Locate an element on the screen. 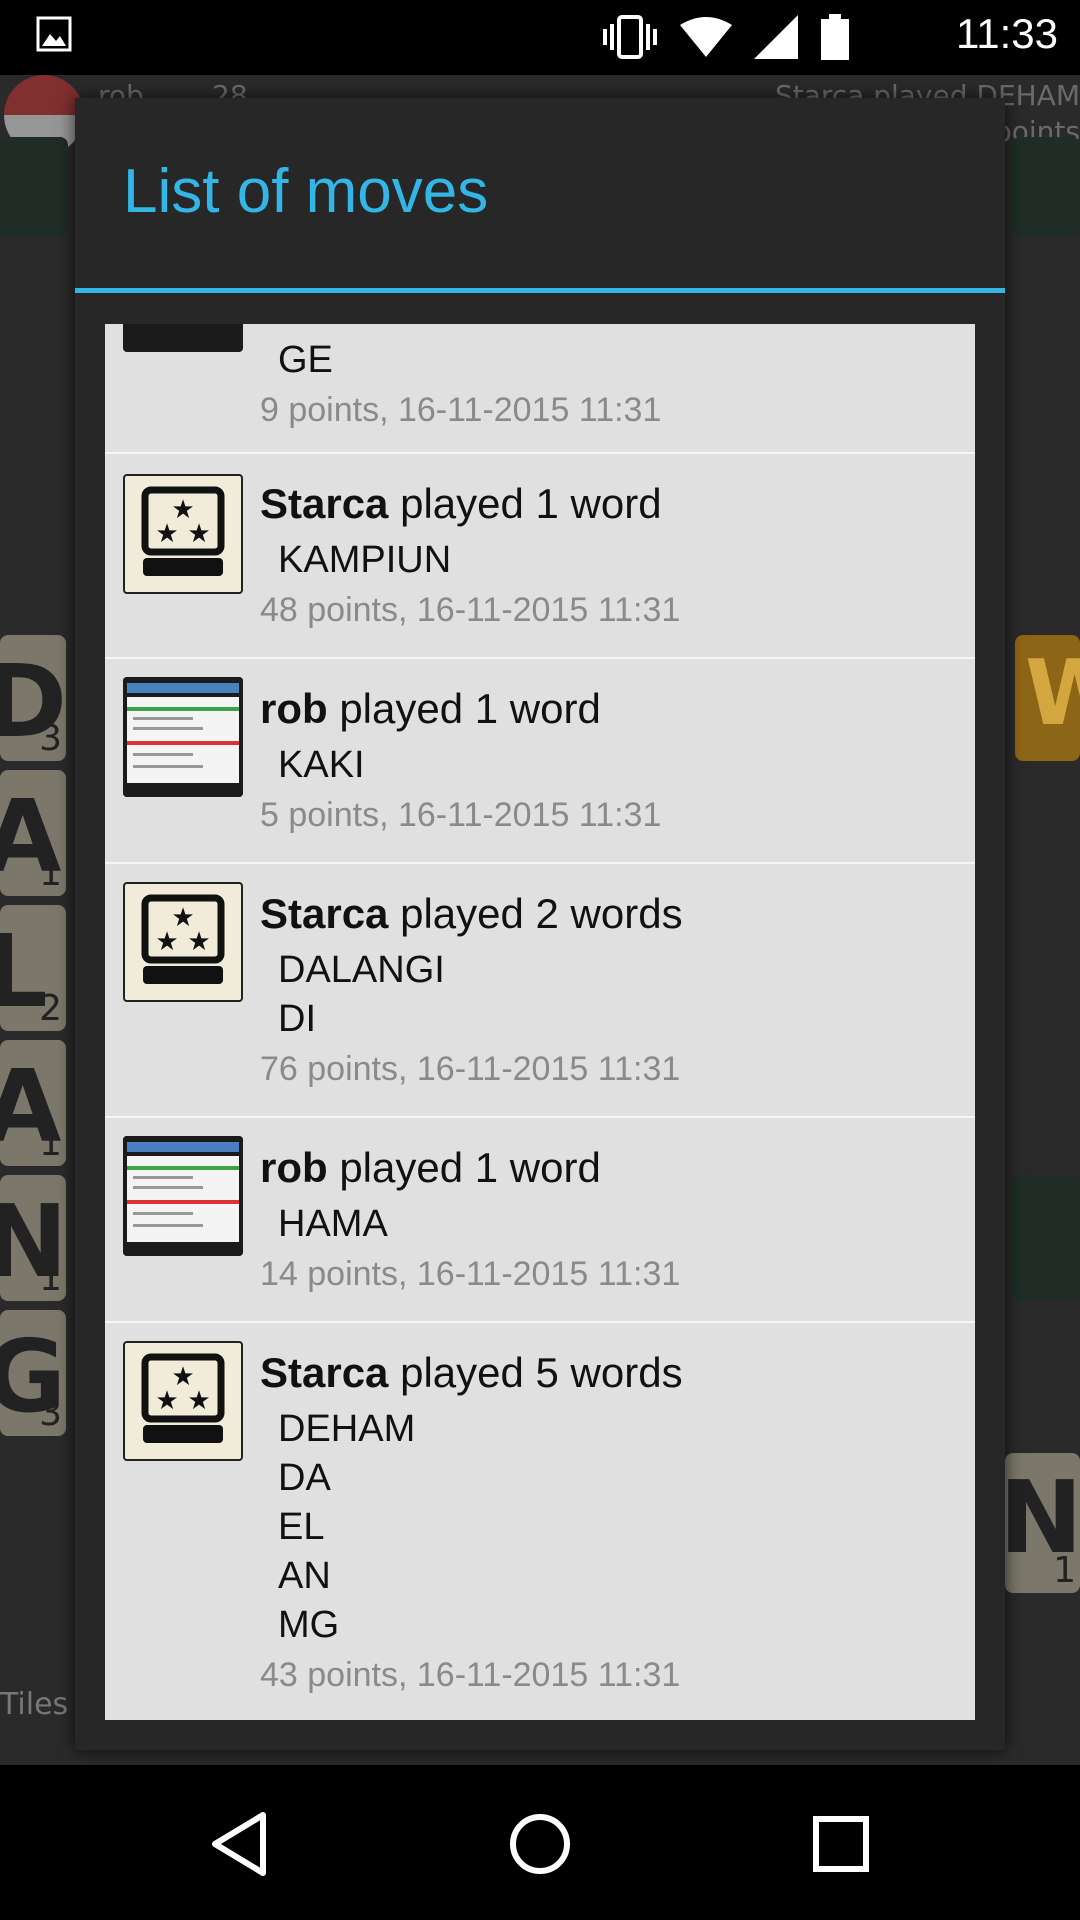 The height and width of the screenshot is (1920, 1080). list-item: GE 9 points, 16-11-2015 11:31 is located at coordinates (540, 389).